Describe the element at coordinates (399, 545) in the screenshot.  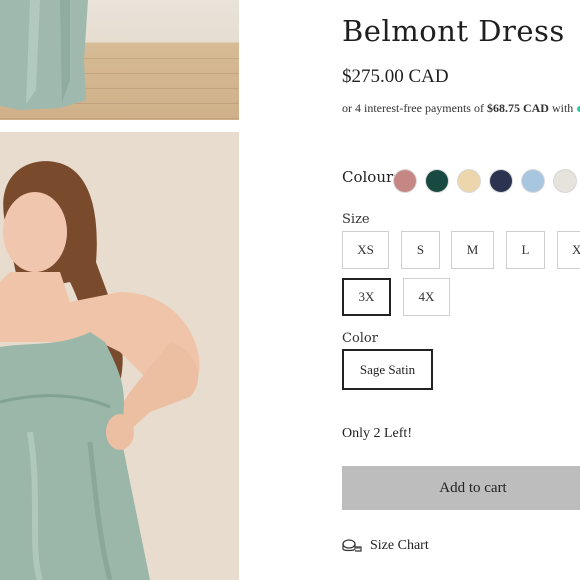
I see `size-chart-label: Size Chart` at that location.